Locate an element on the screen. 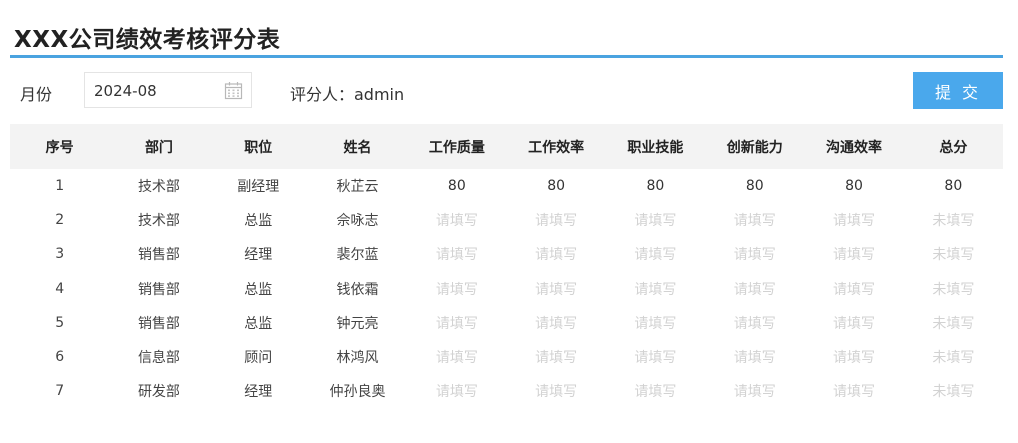 The image size is (1018, 443). cell-dept: 信息部 is located at coordinates (158, 358).